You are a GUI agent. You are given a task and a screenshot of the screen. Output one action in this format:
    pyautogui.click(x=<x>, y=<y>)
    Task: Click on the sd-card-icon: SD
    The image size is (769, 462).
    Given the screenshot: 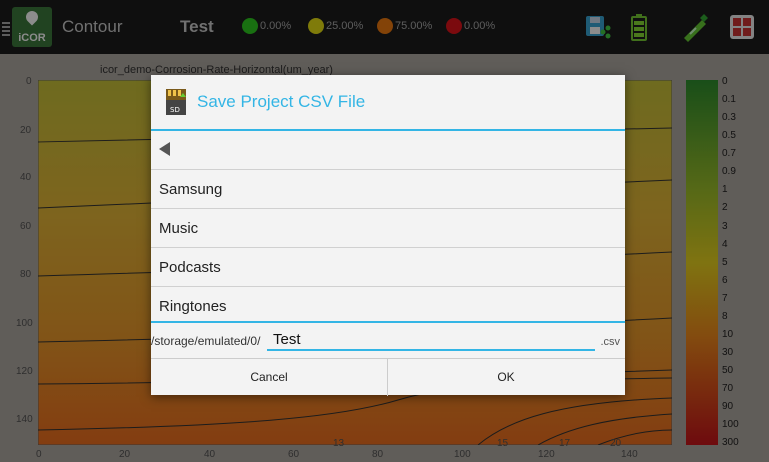 What is the action you would take?
    pyautogui.click(x=176, y=102)
    